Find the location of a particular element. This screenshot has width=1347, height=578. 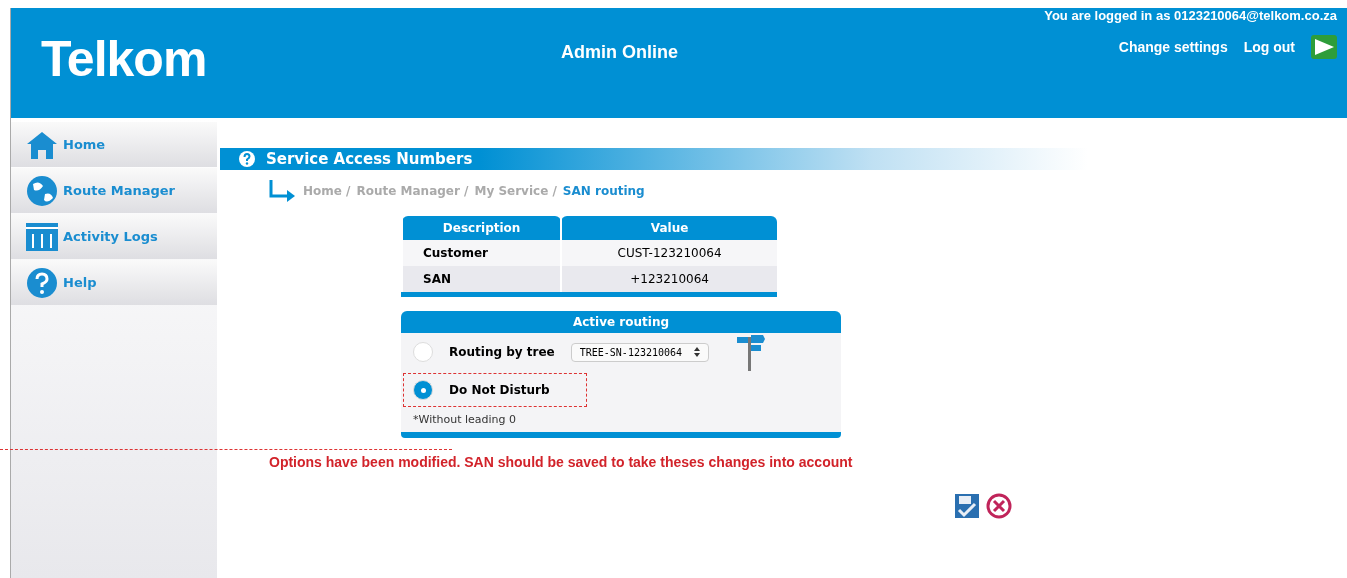

cancel-icon is located at coordinates (999, 506).